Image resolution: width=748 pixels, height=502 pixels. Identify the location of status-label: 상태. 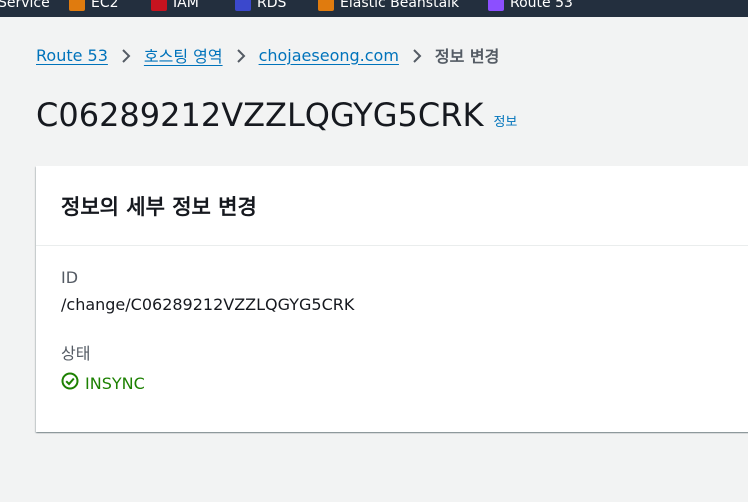
(76, 353).